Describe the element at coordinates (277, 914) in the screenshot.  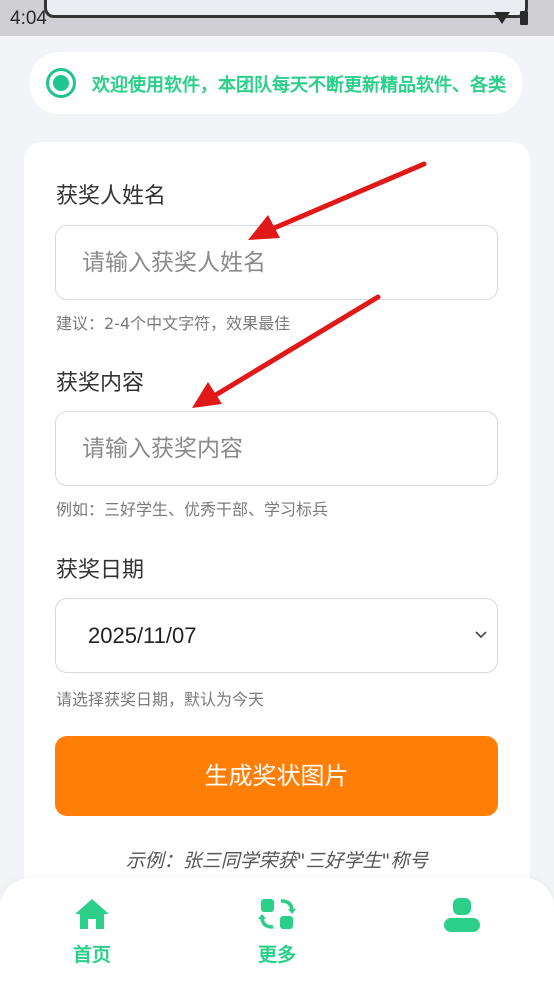
I see `refresh-icon` at that location.